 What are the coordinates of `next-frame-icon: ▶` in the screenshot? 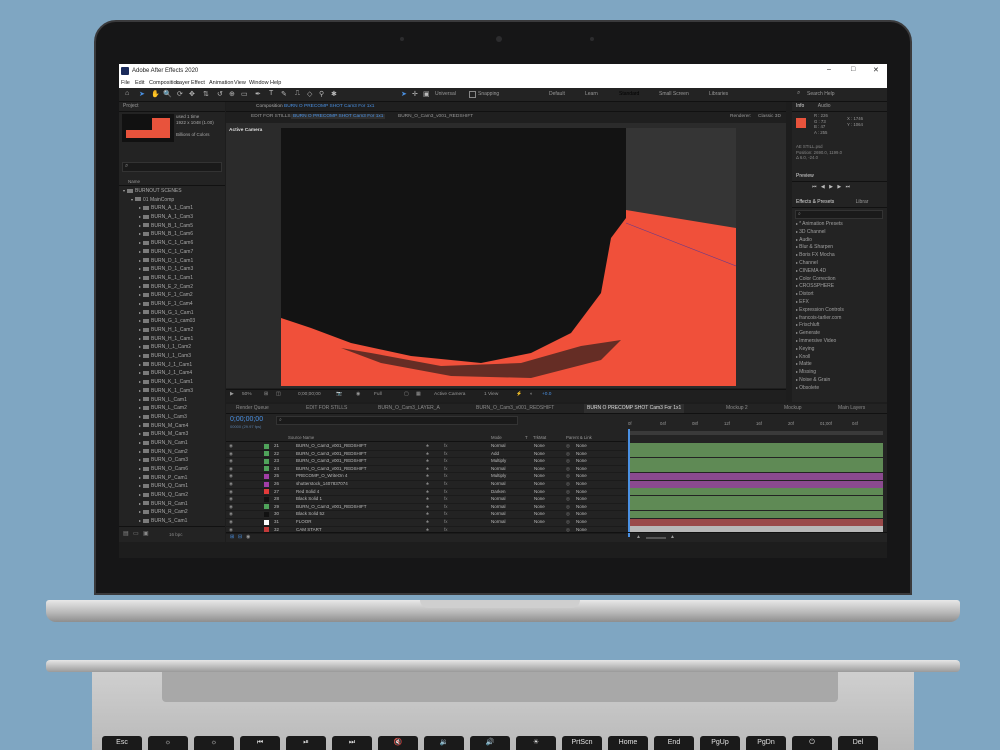 It's located at (839, 187).